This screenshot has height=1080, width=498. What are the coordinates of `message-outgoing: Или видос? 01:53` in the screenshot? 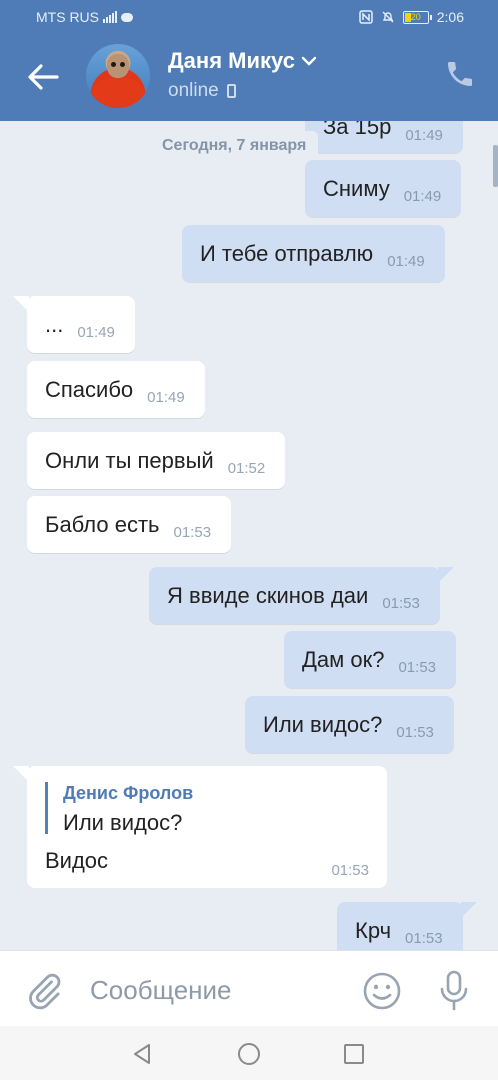 It's located at (349, 724).